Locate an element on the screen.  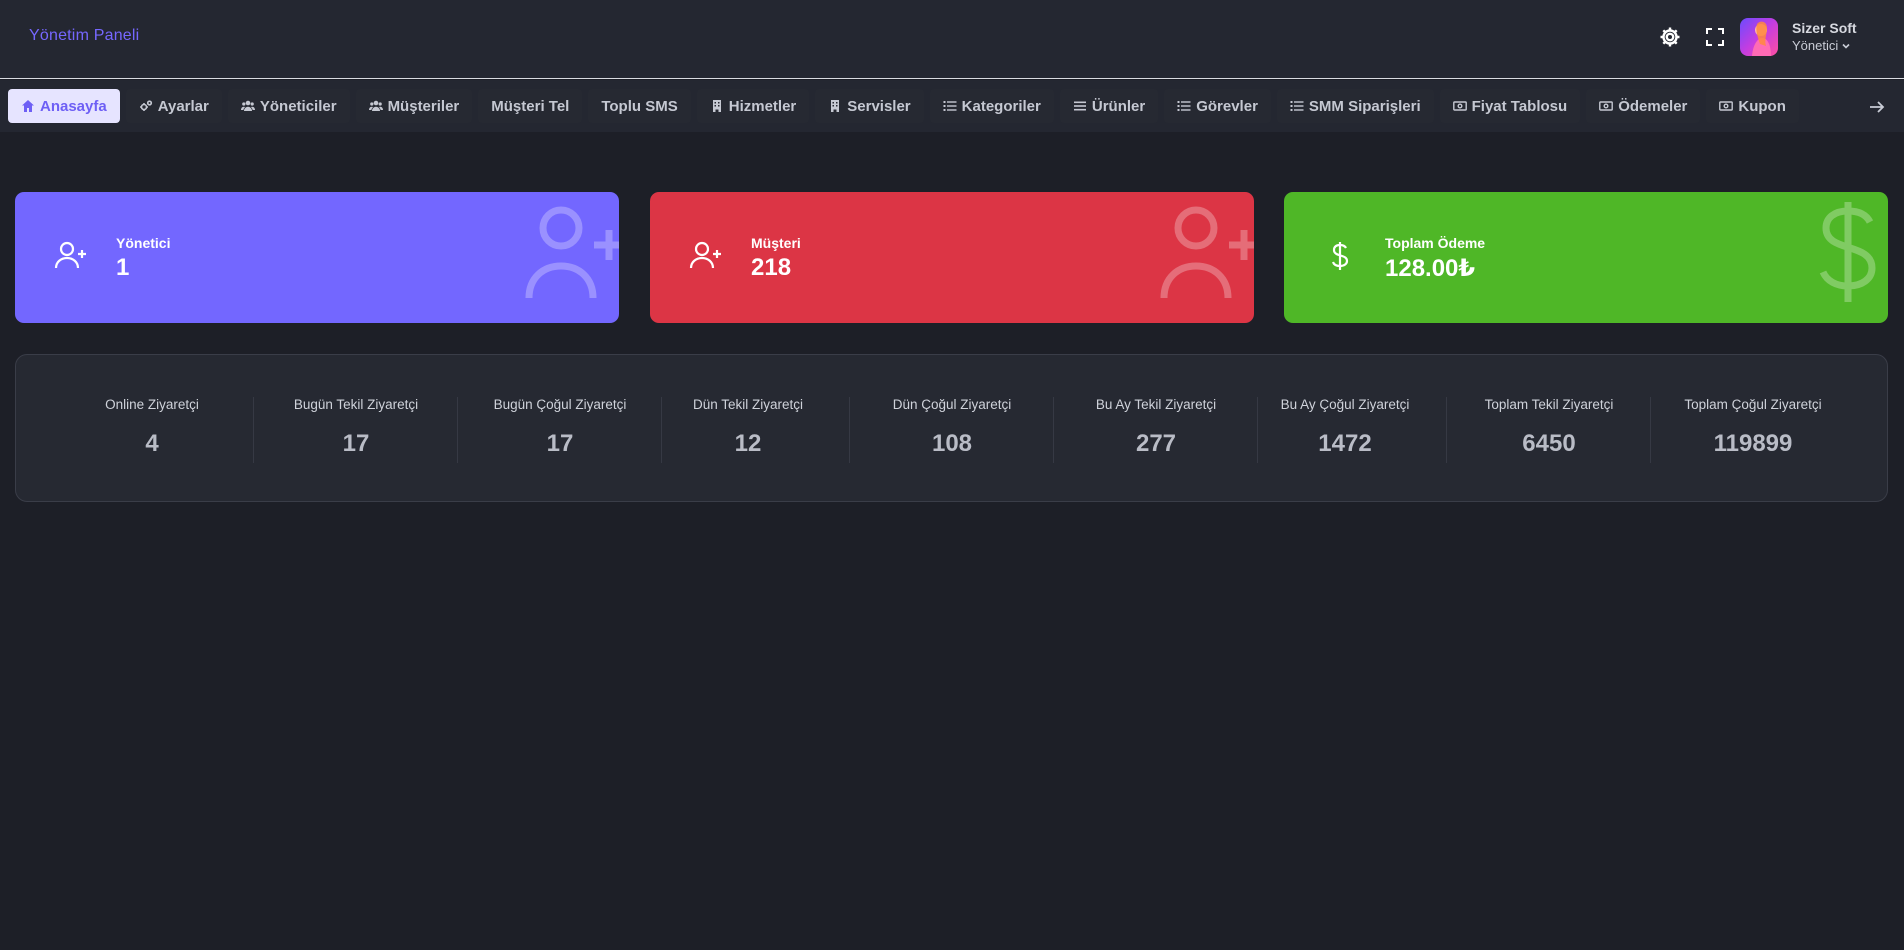
visitor-stat-total-unique: Toplam Tekil Ziyaretçi 6450 is located at coordinates (1549, 430).